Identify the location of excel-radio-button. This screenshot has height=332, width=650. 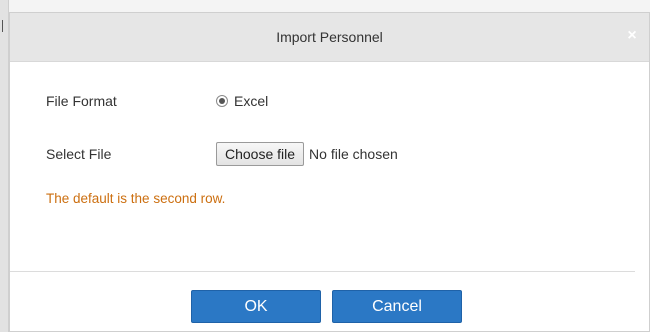
(222, 101).